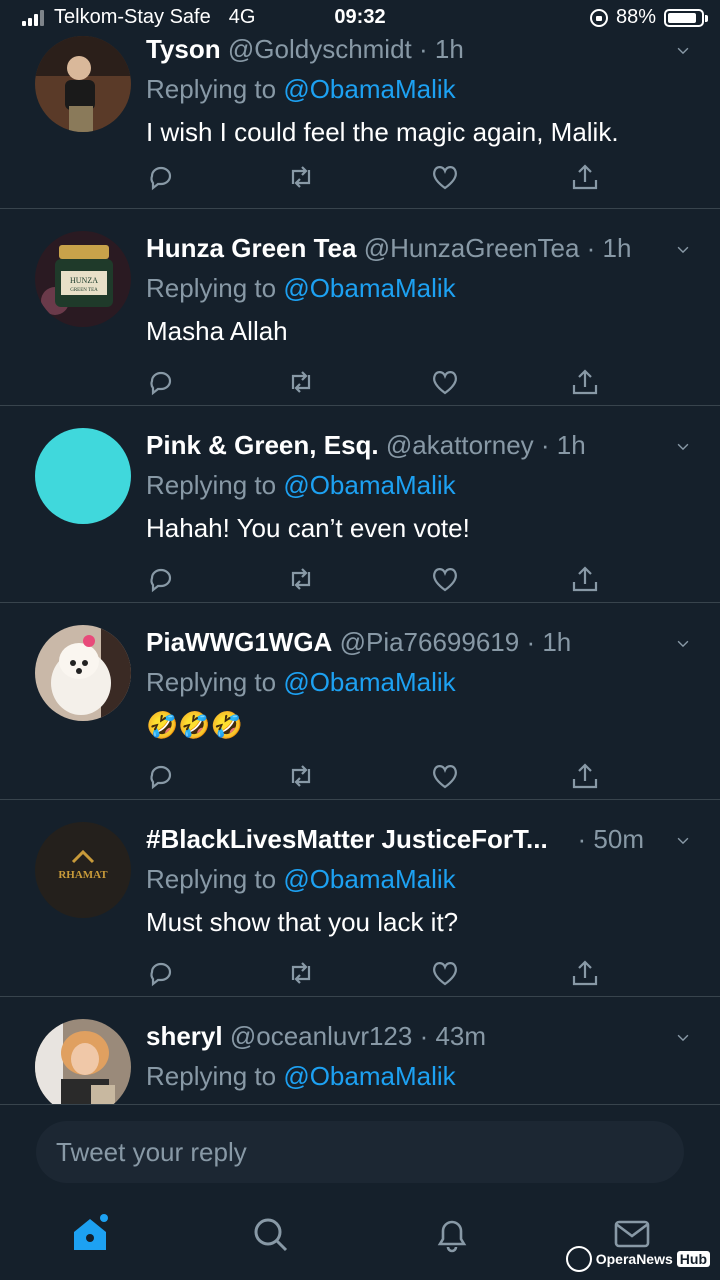 This screenshot has width=720, height=1280. What do you see at coordinates (460, 445) in the screenshot?
I see `author-handle: @akattorney` at bounding box center [460, 445].